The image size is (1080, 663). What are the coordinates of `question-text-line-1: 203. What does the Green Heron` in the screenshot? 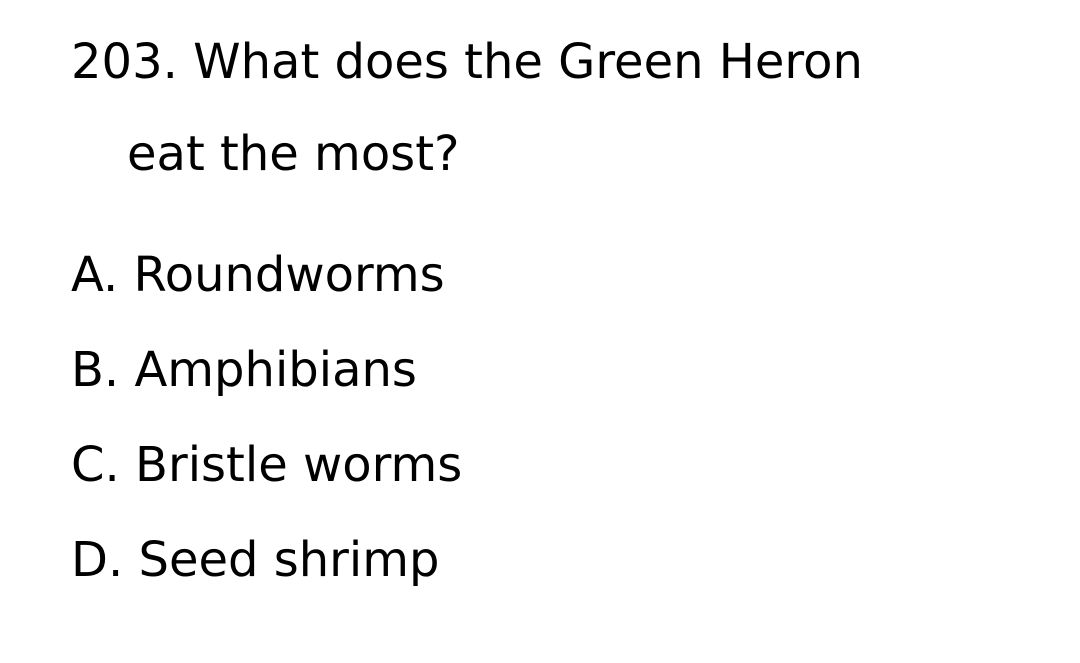 It's located at (467, 62).